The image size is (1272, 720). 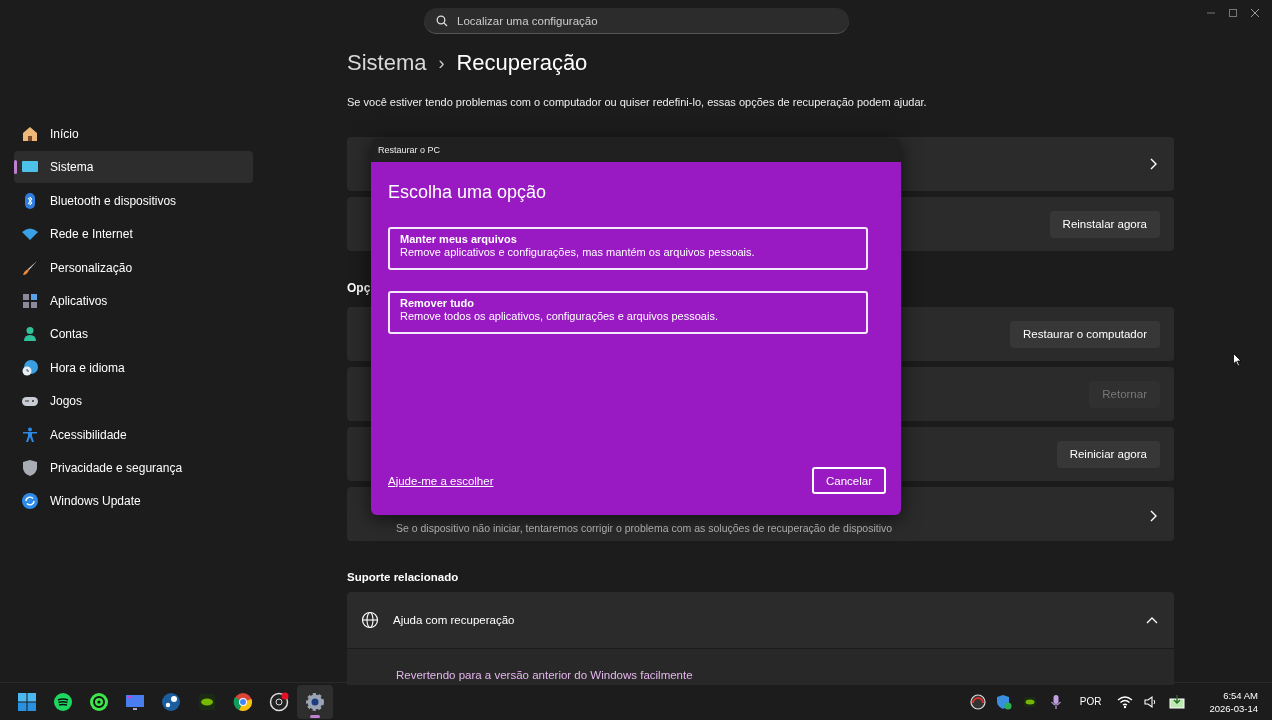 What do you see at coordinates (133, 334) in the screenshot?
I see `sidebar-item: Contas` at bounding box center [133, 334].